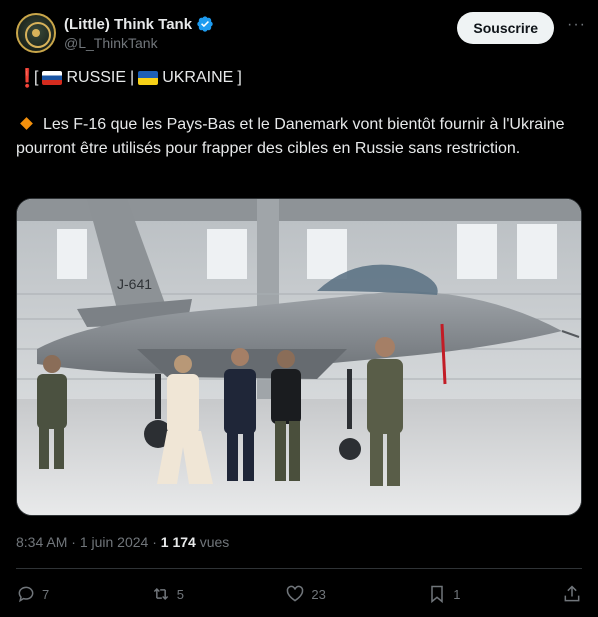  What do you see at coordinates (576, 25) in the screenshot?
I see `more-options-icon: ···` at bounding box center [576, 25].